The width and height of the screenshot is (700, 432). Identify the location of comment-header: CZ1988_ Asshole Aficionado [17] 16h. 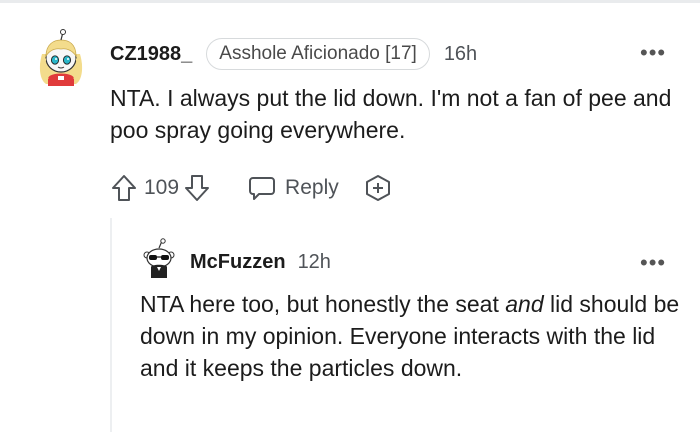
(293, 54).